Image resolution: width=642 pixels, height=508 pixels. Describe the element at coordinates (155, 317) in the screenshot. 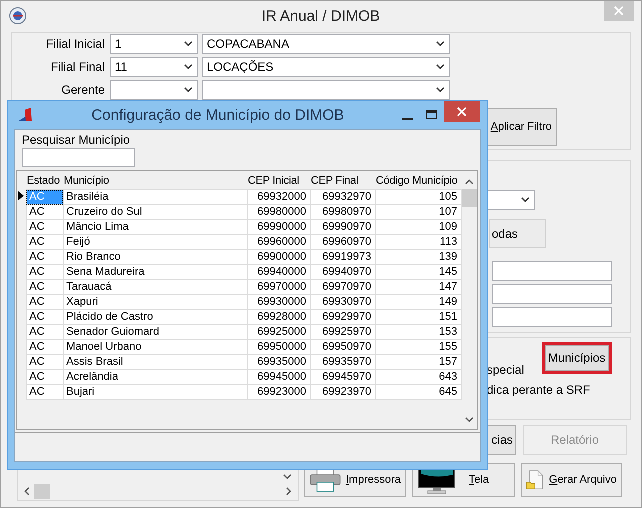

I see `table-cell: Plácido de Castro` at that location.